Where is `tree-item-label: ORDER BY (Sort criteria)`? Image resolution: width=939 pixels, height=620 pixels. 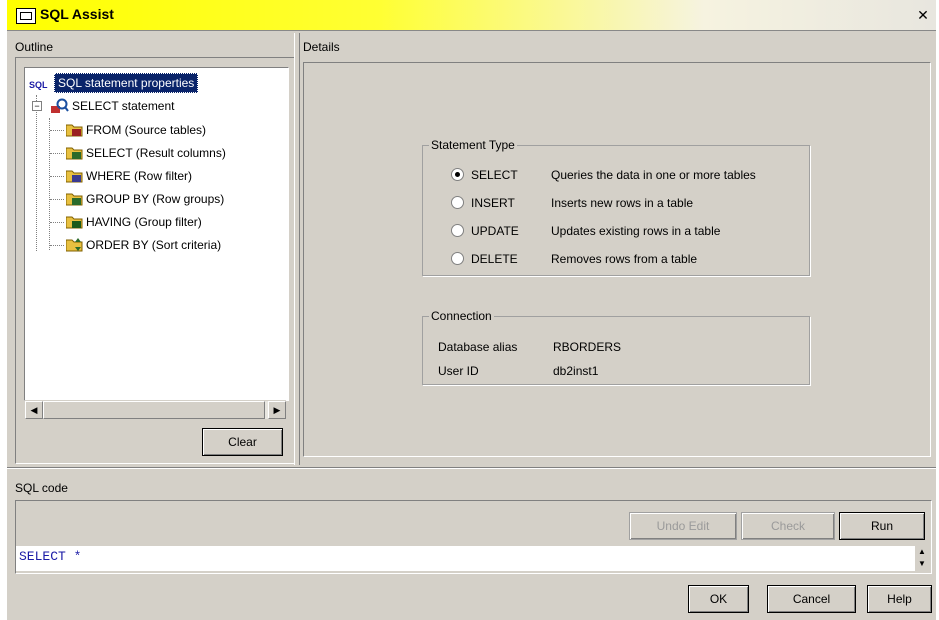
tree-item-label: ORDER BY (Sort criteria) is located at coordinates (154, 245).